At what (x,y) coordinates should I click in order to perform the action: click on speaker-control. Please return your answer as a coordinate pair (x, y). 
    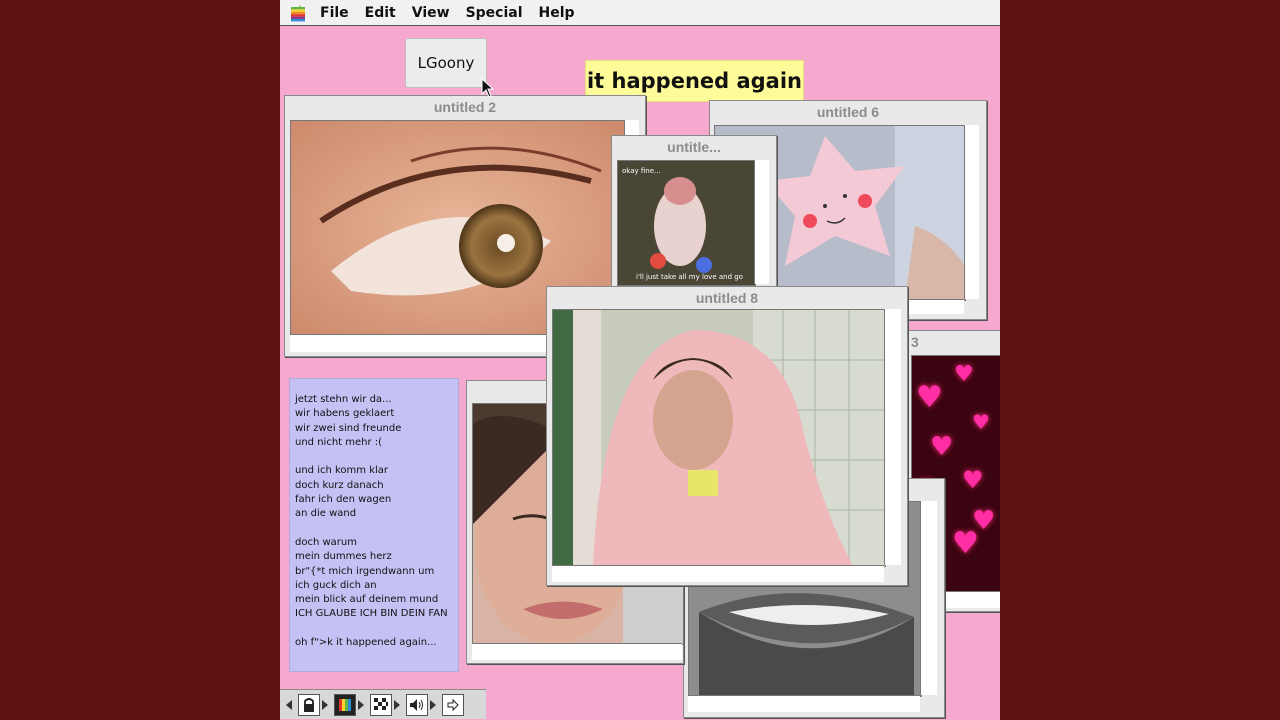
    Looking at the image, I should click on (421, 705).